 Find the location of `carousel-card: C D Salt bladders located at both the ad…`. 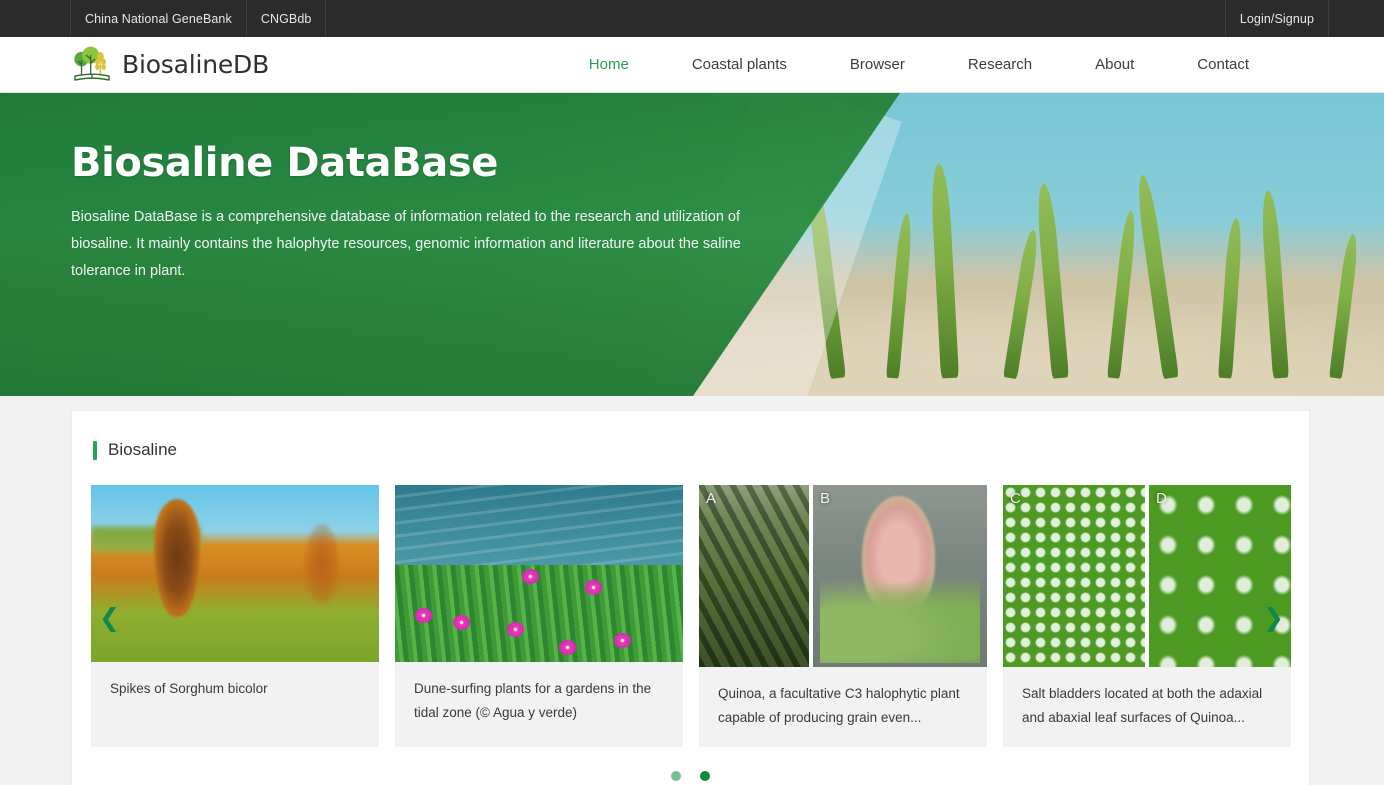

carousel-card: C D Salt bladders located at both the ad… is located at coordinates (1147, 616).